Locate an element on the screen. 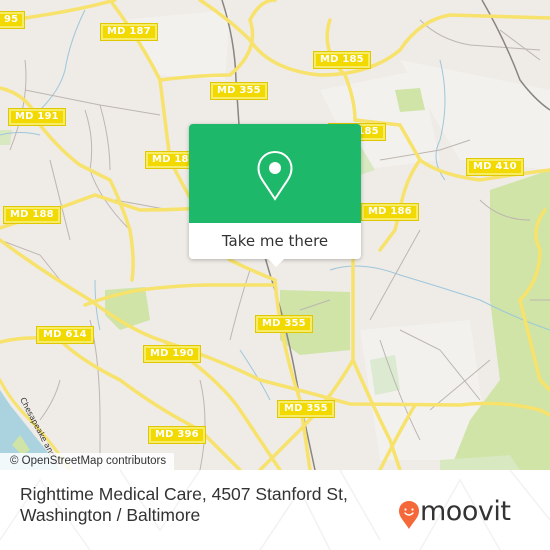 This screenshot has height=550, width=550. road-shield-md190: MD 190 is located at coordinates (172, 354).